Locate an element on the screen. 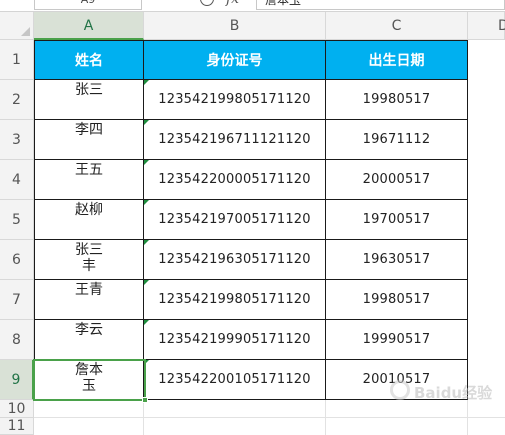 This screenshot has width=505, height=435. row-header-4: 4 is located at coordinates (17, 180).